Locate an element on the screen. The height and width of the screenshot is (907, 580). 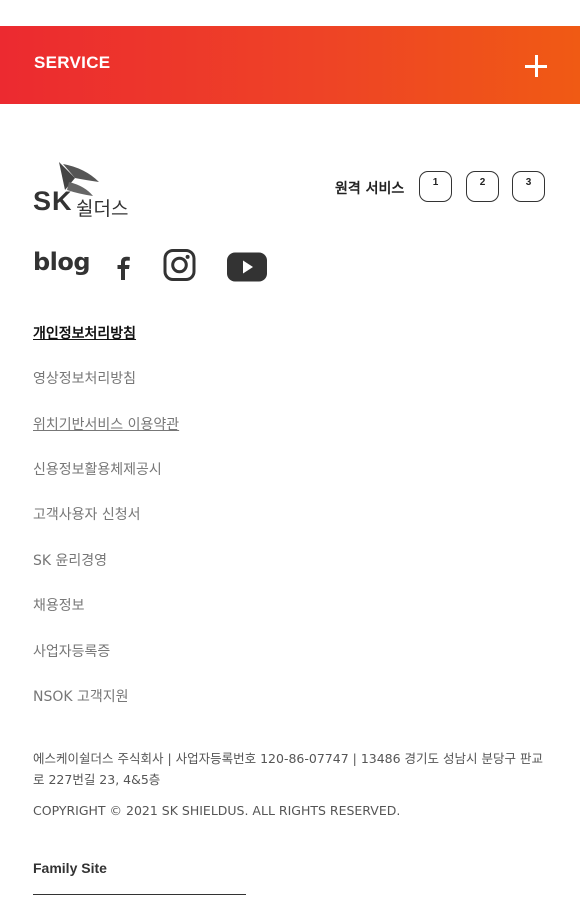
family-site-label: Family Site is located at coordinates (70, 868).